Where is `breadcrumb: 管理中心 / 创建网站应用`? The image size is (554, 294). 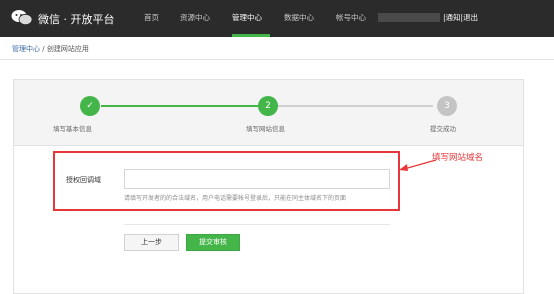
breadcrumb: 管理中心 / 创建网站应用 is located at coordinates (50, 49).